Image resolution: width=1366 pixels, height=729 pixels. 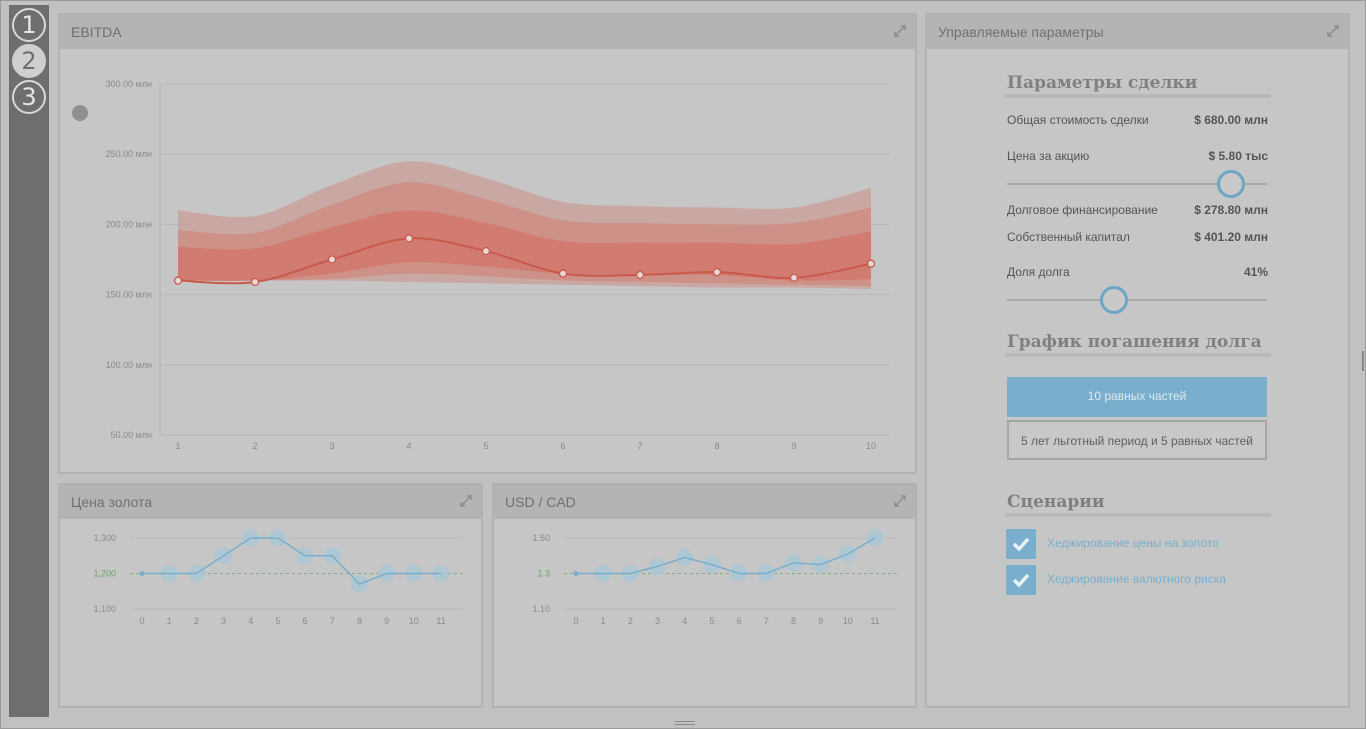 What do you see at coordinates (685, 723) in the screenshot?
I see `resize-grip` at bounding box center [685, 723].